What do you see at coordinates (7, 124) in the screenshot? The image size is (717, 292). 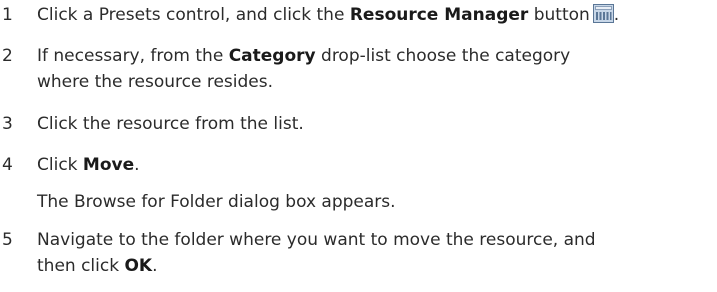 I see `step-number: 3` at bounding box center [7, 124].